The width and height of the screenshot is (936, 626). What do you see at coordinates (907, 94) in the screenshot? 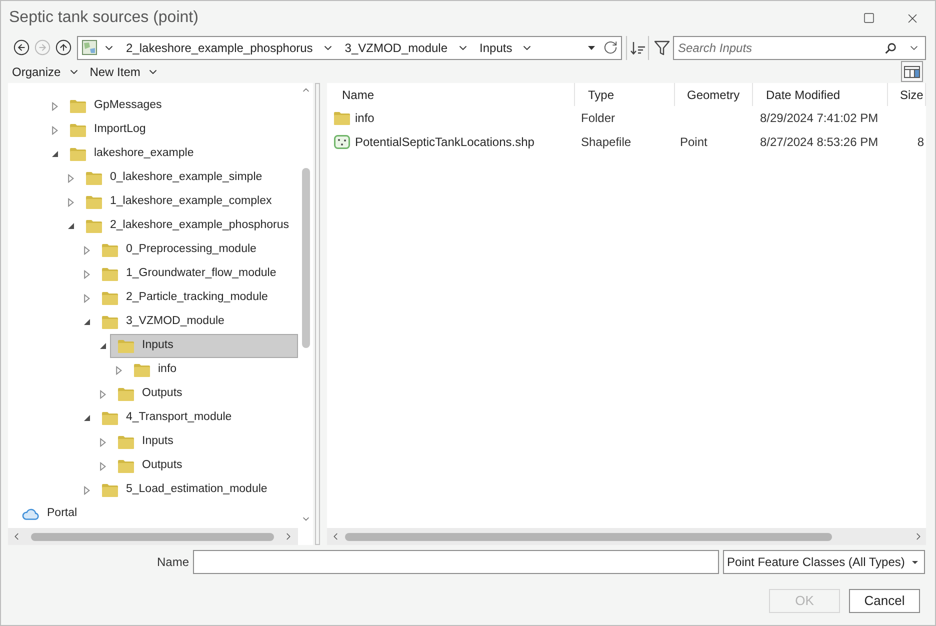
I see `column-header: Size` at bounding box center [907, 94].